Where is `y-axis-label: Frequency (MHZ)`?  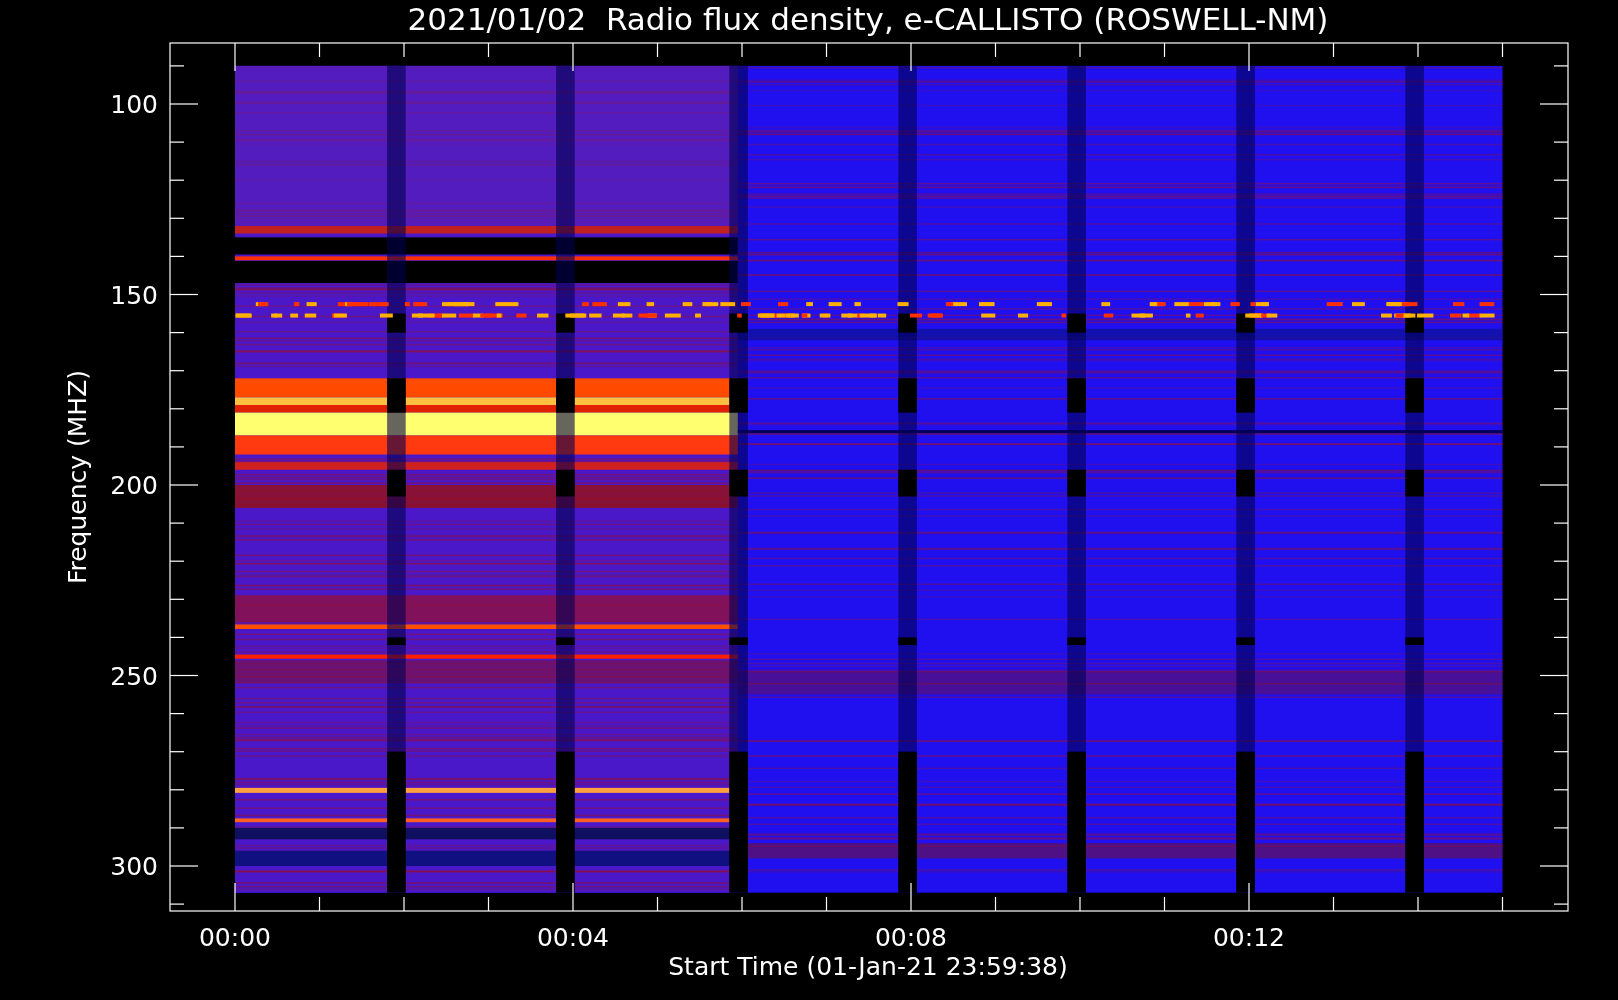 y-axis-label: Frequency (MHZ) is located at coordinates (77, 477).